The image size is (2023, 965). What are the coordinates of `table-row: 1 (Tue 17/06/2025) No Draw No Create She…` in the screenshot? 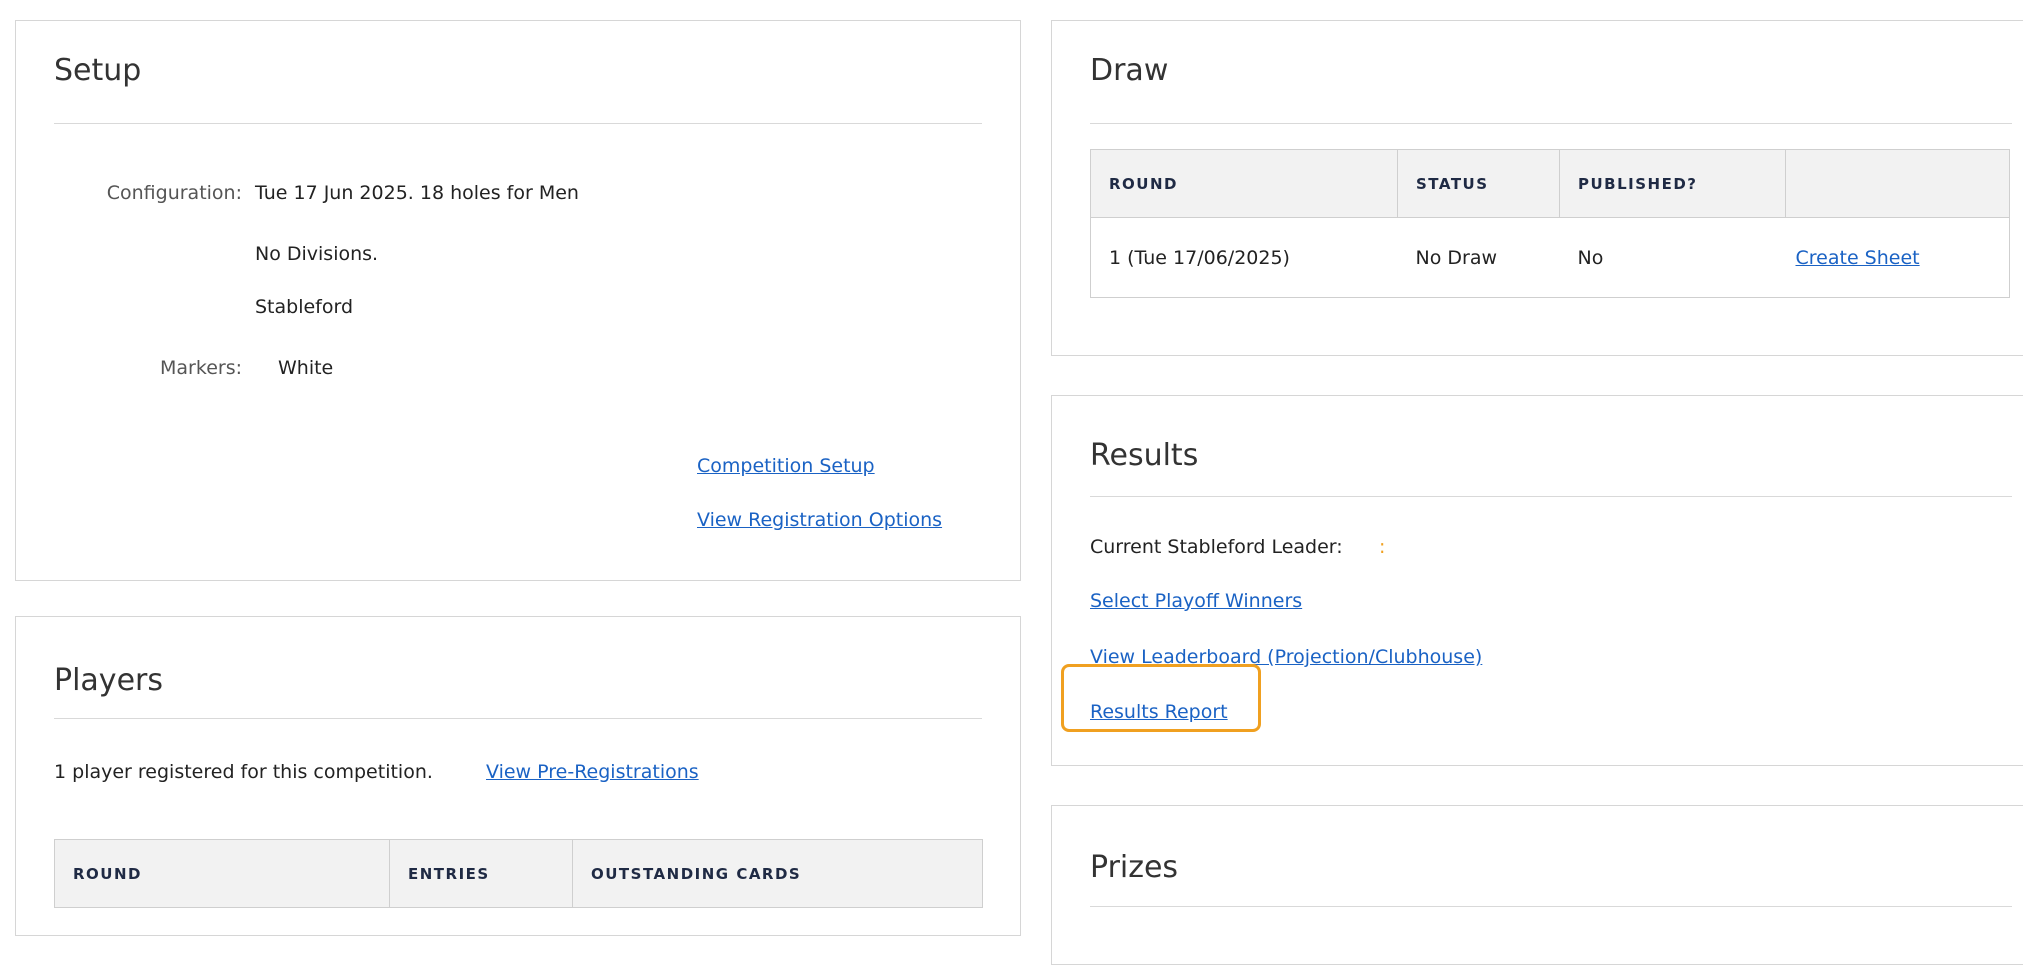 It's located at (1550, 257).